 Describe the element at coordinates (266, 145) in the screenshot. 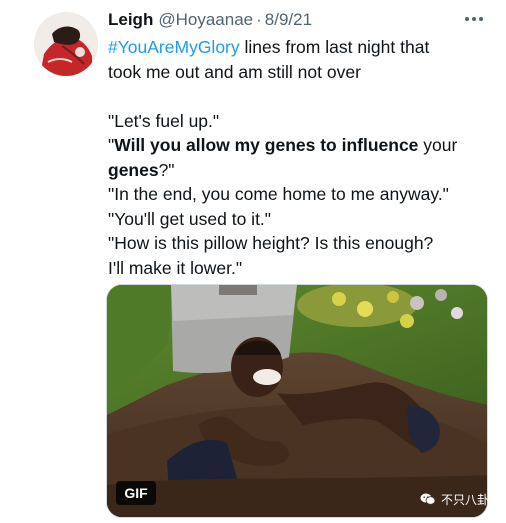

I see `bold-phrase: Will you allow my genes to influence` at that location.